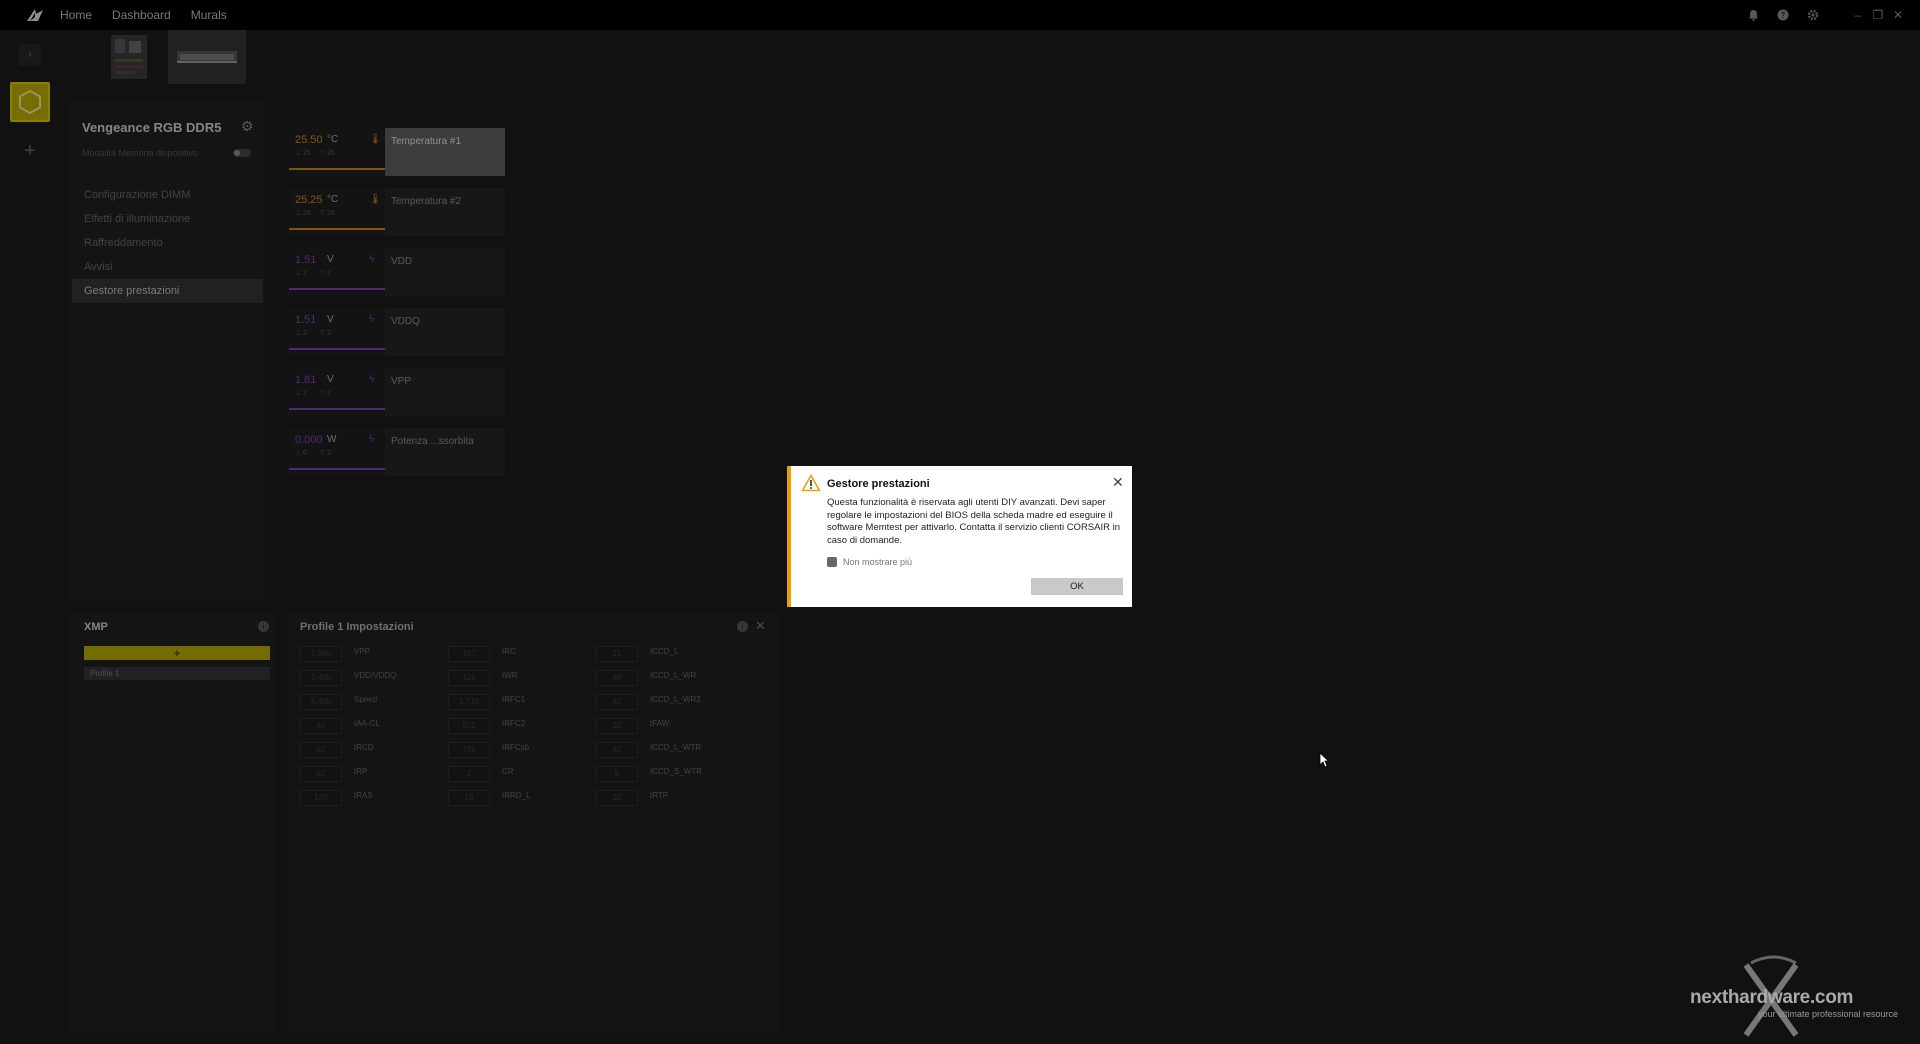 This screenshot has width=1920, height=1044. Describe the element at coordinates (1324, 762) in the screenshot. I see `mouse-cursor-icon` at that location.